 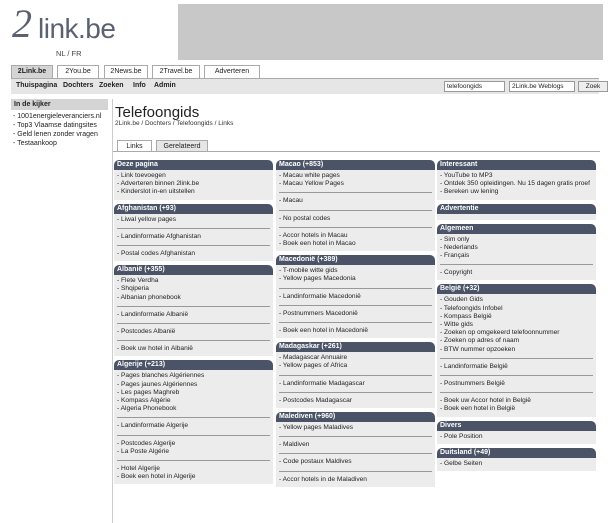 I want to click on link-item: - Code postaux Maldives, so click(x=355, y=462).